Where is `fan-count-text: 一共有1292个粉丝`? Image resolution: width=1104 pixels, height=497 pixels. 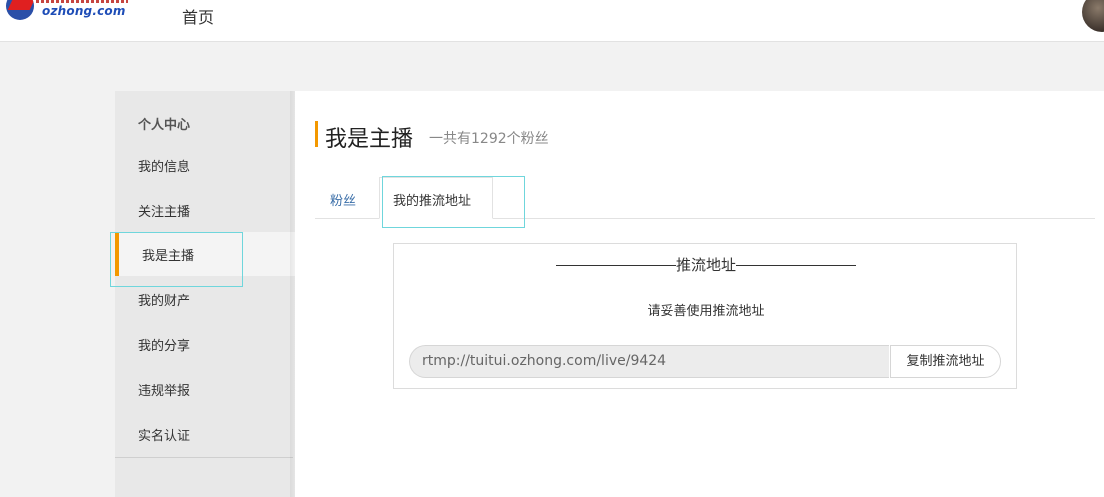 fan-count-text: 一共有1292个粉丝 is located at coordinates (489, 139).